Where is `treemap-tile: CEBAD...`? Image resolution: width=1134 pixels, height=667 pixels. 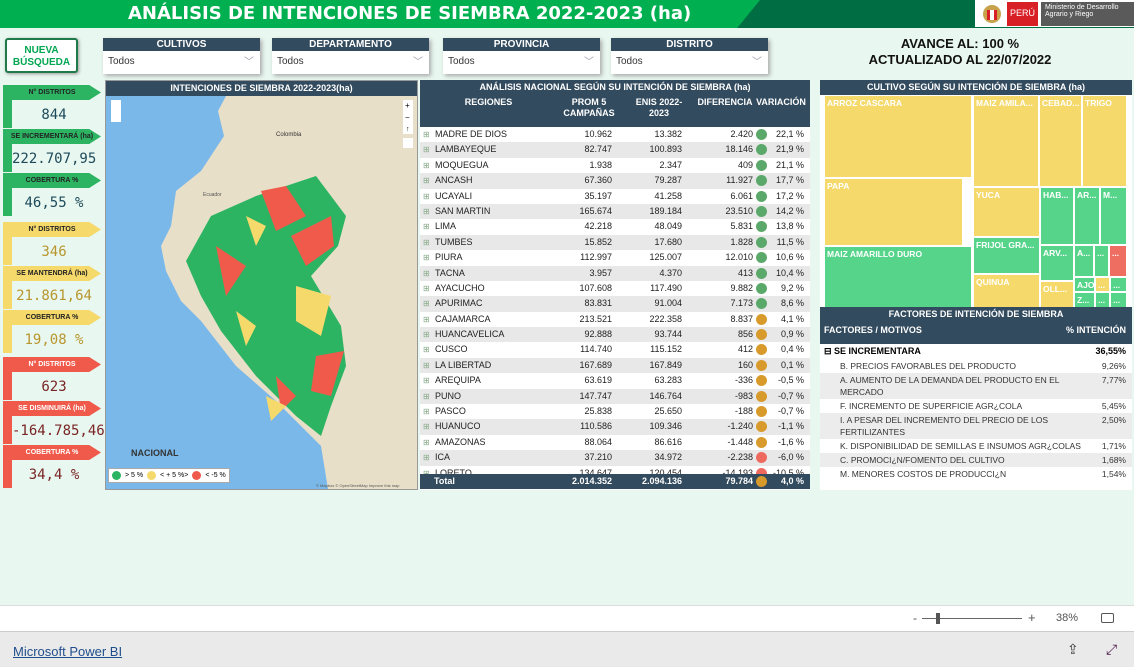 treemap-tile: CEBAD... is located at coordinates (1060, 141).